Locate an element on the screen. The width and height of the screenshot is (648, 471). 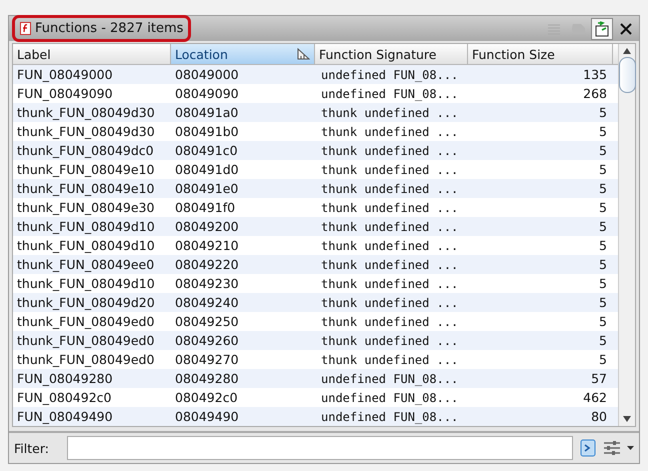
table-cell-text: 08049490 is located at coordinates (207, 416).